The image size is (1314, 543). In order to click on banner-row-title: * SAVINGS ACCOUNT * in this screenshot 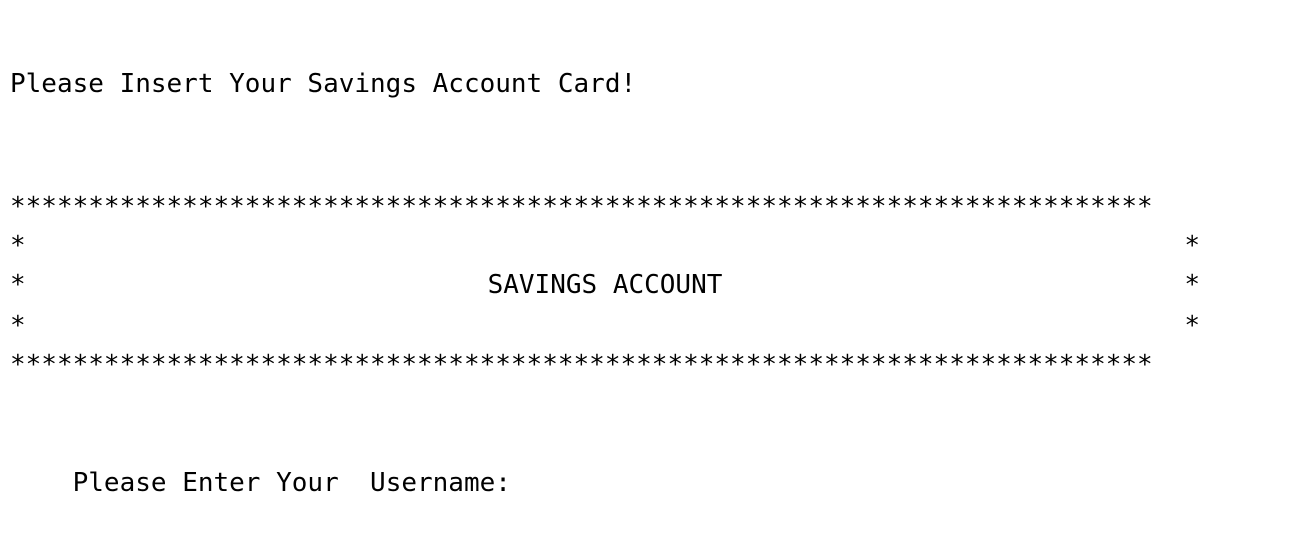, I will do `click(605, 285)`.